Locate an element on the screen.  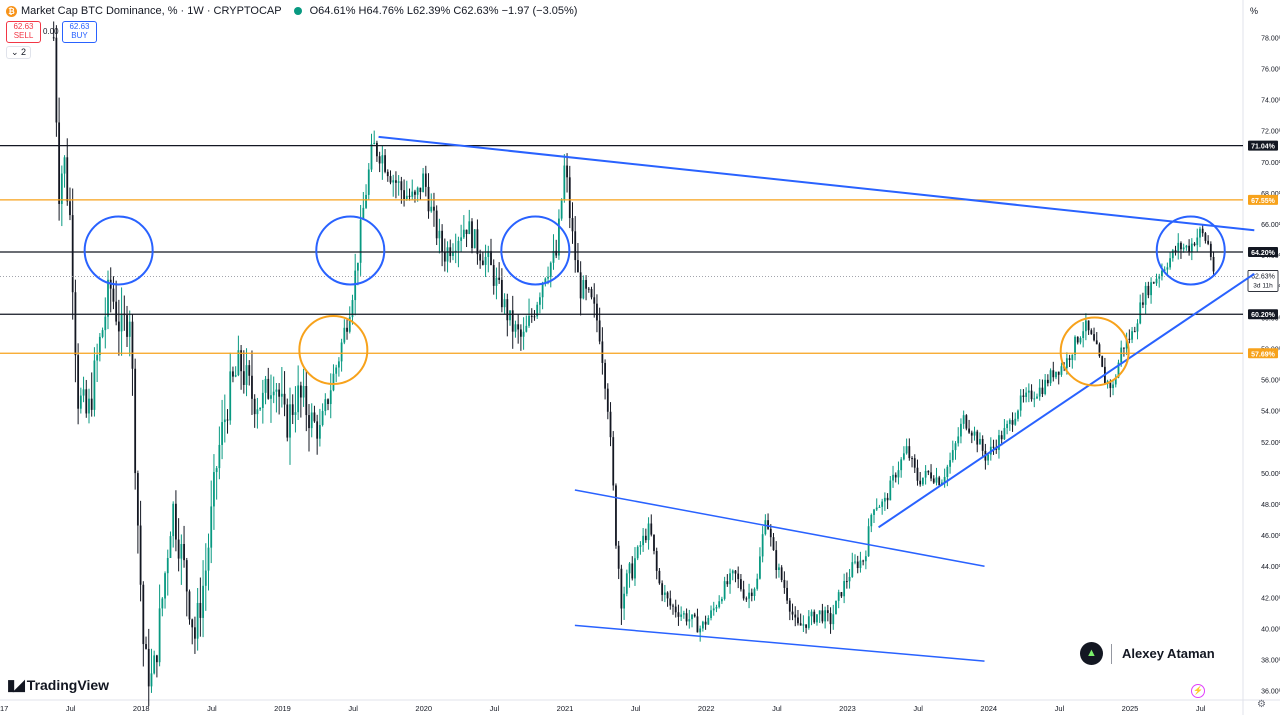
y-tick-label: 72.00% is located at coordinates (1270, 132).